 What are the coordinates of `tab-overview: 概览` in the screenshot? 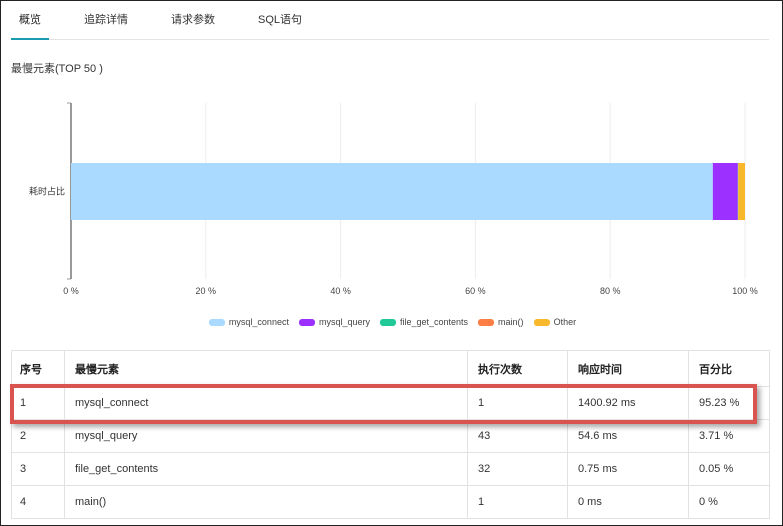 It's located at (30, 20).